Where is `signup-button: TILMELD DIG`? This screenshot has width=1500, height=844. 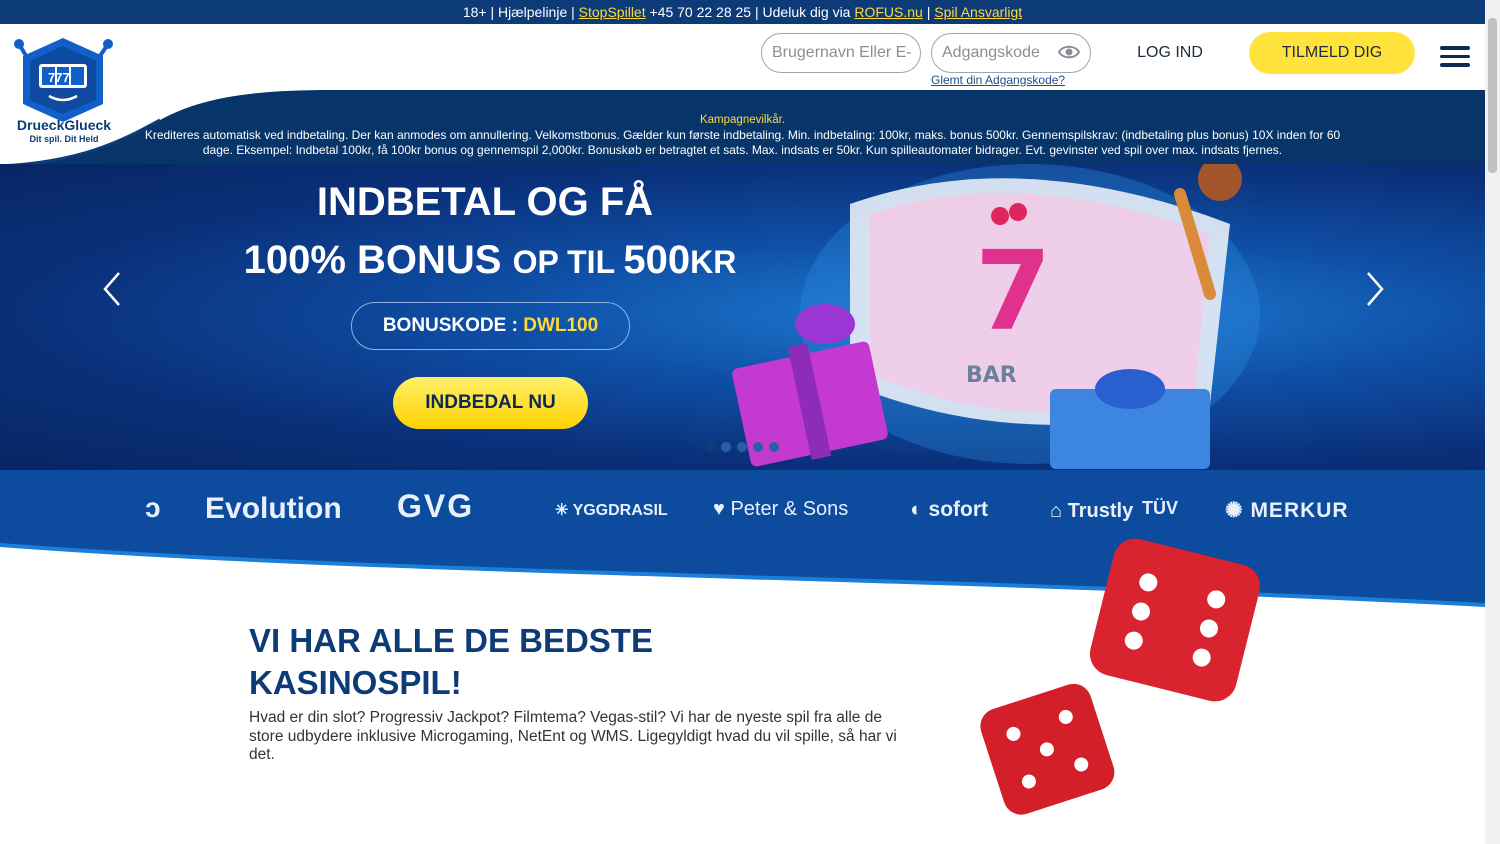
signup-button: TILMELD DIG is located at coordinates (1332, 53).